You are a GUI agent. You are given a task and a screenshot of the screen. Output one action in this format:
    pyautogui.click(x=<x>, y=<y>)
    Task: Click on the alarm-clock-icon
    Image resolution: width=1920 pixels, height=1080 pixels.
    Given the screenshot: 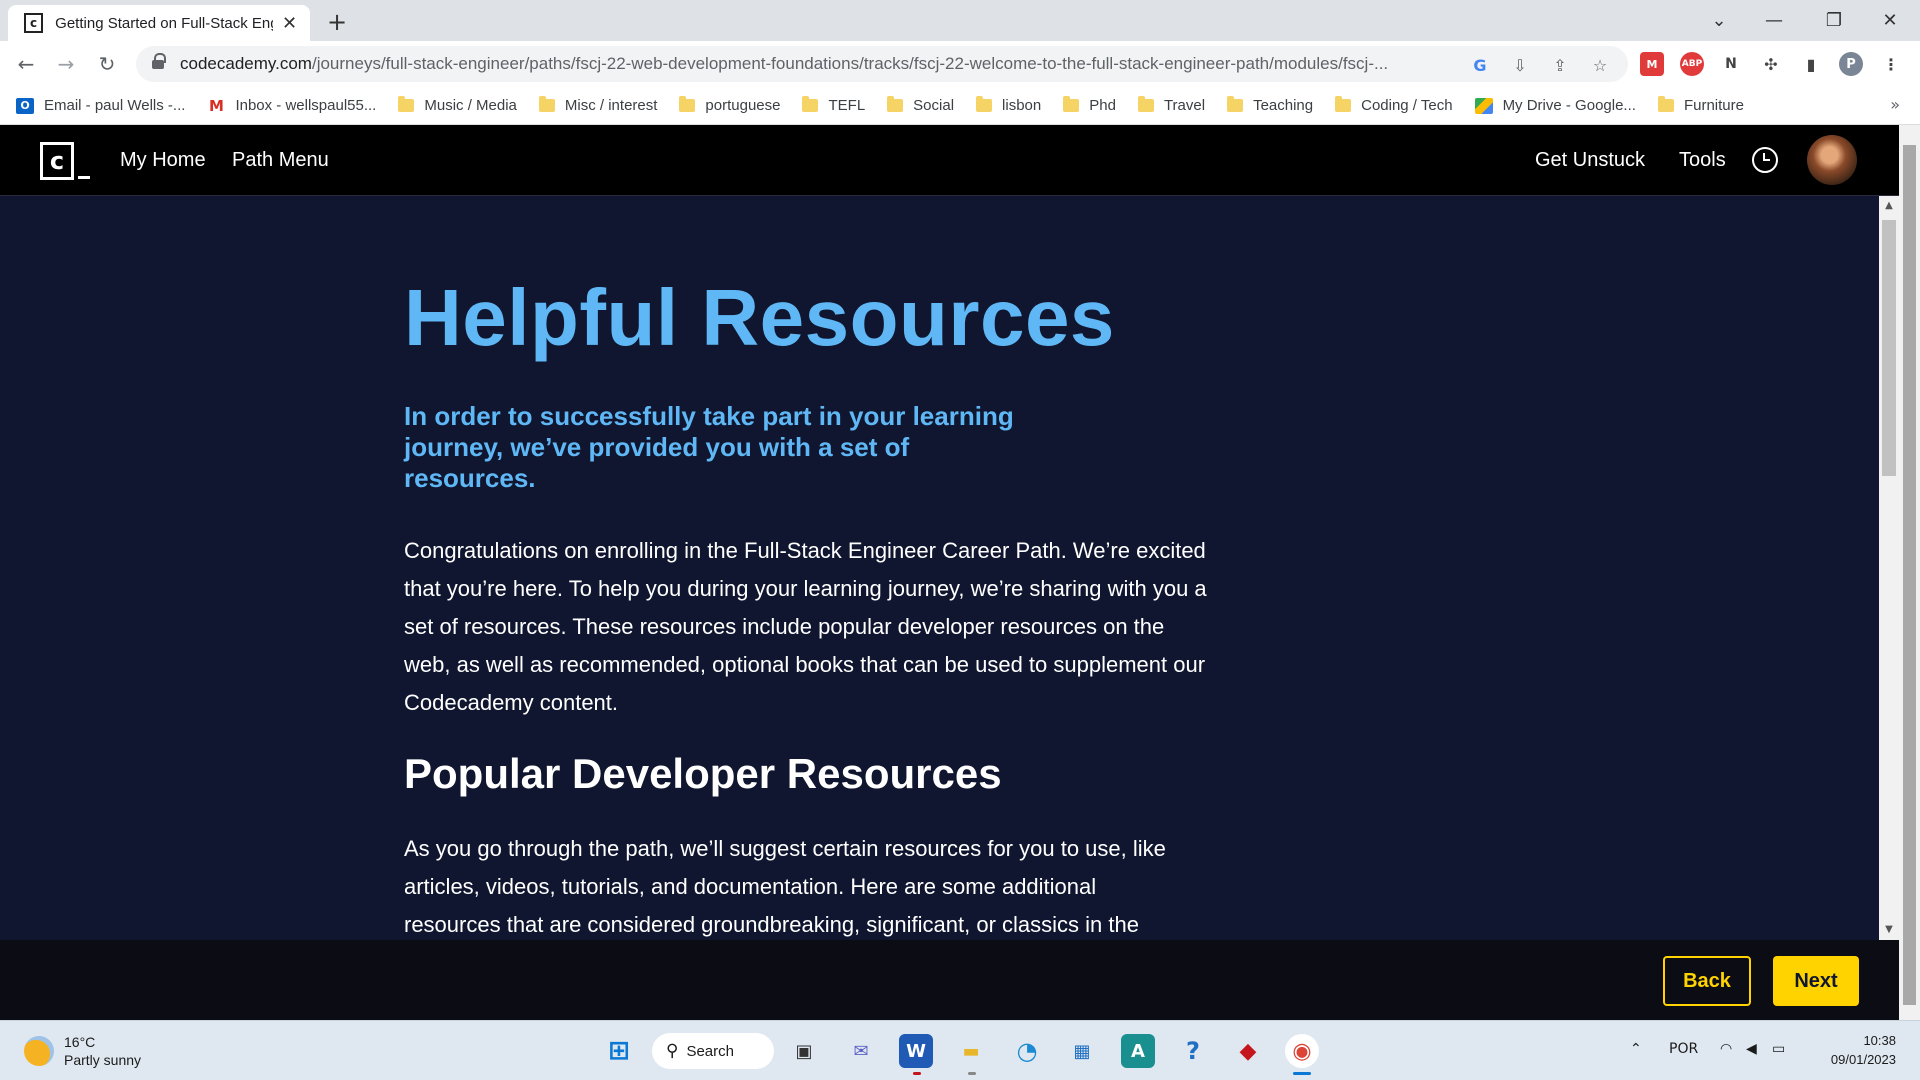 What is the action you would take?
    pyautogui.click(x=1765, y=160)
    